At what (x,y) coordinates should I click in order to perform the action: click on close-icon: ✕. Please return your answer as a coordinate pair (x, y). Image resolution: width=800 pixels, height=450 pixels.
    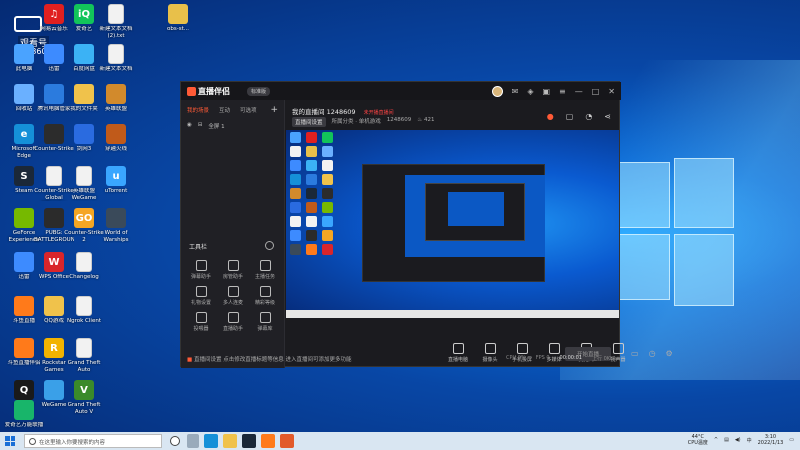
    Looking at the image, I should click on (611, 91).